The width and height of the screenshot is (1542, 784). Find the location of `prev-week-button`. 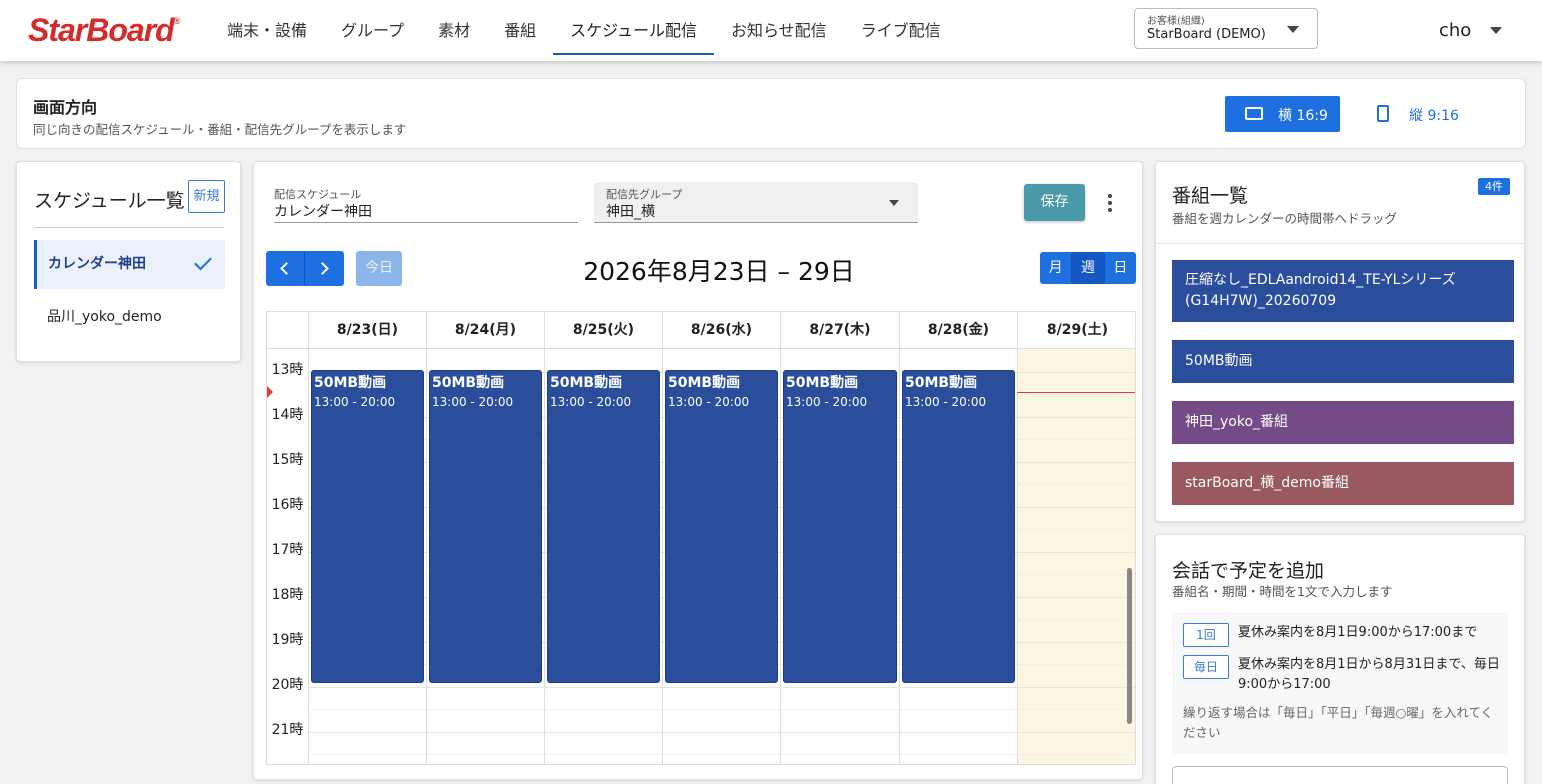

prev-week-button is located at coordinates (285, 268).